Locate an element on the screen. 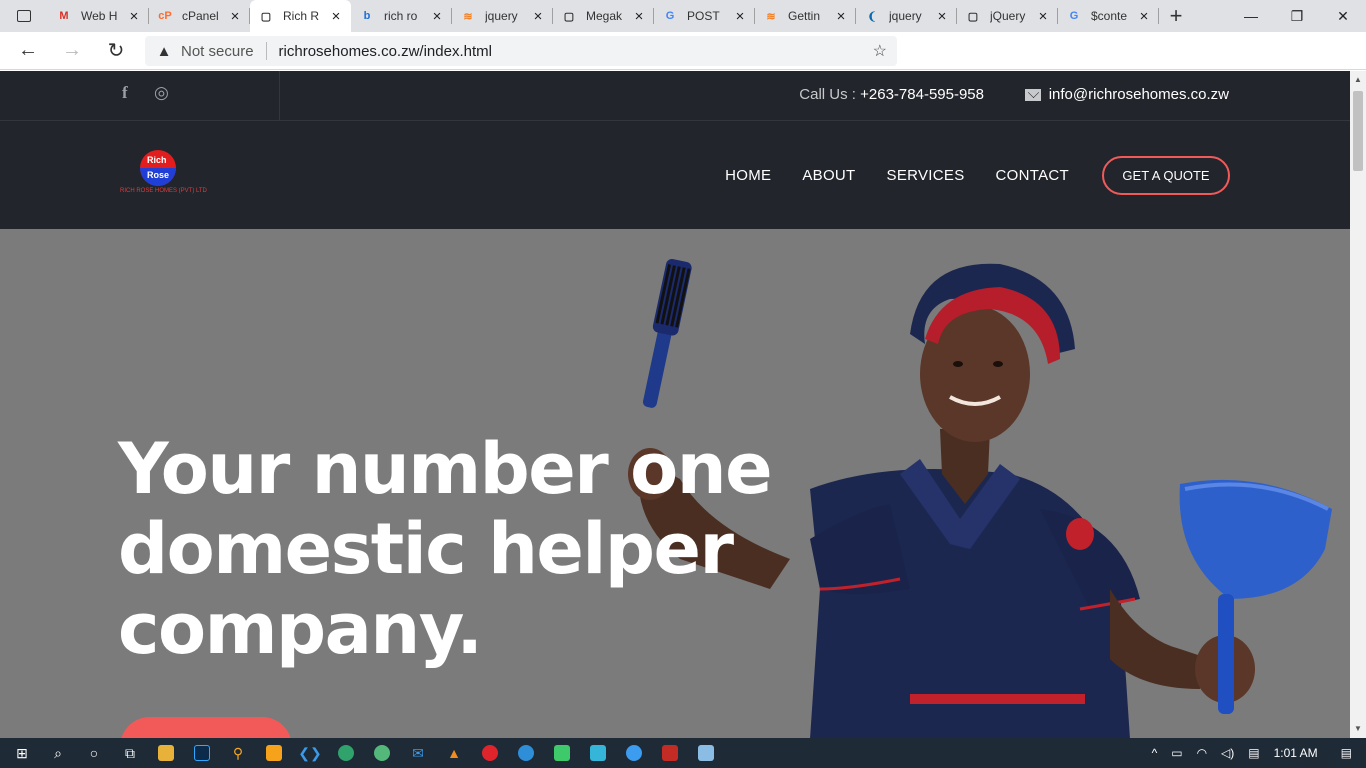 The height and width of the screenshot is (768, 1366). browser-tab: ▢ Rich R × is located at coordinates (300, 16).